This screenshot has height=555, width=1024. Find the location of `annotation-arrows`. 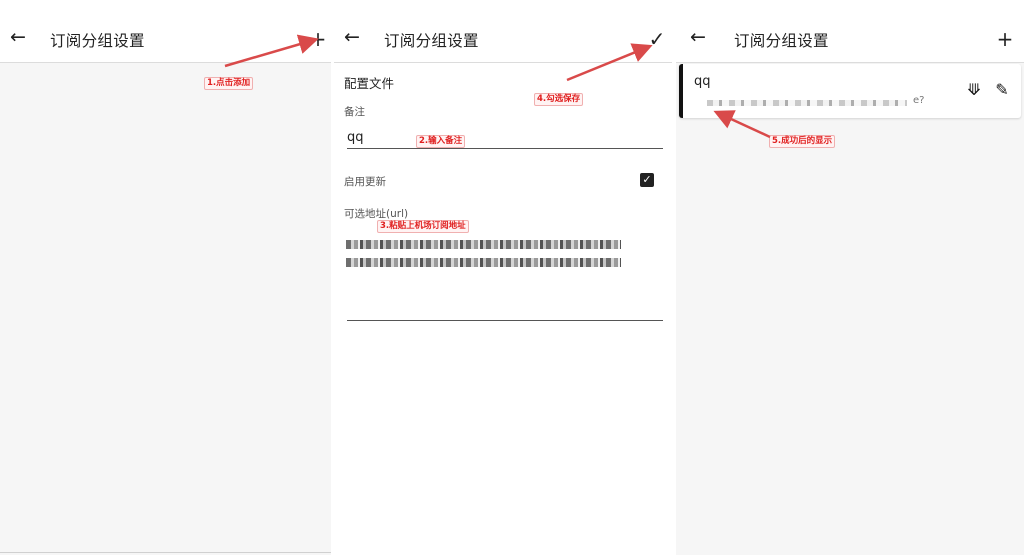

annotation-arrows is located at coordinates (497, 86).